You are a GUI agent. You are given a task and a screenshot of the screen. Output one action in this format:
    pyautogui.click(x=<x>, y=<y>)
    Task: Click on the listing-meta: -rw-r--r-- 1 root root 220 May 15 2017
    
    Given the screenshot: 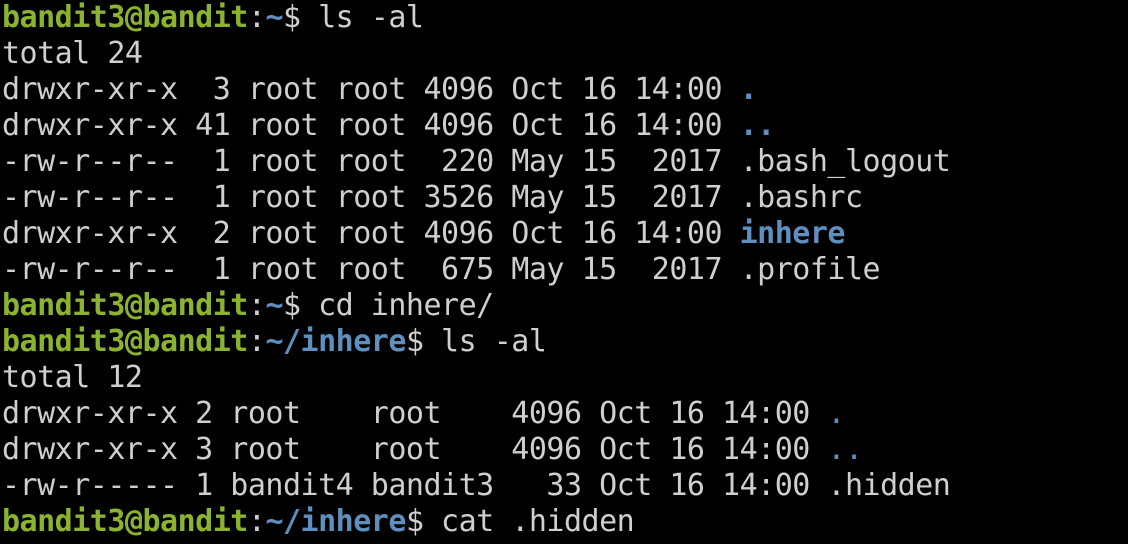 What is the action you would take?
    pyautogui.click(x=371, y=161)
    